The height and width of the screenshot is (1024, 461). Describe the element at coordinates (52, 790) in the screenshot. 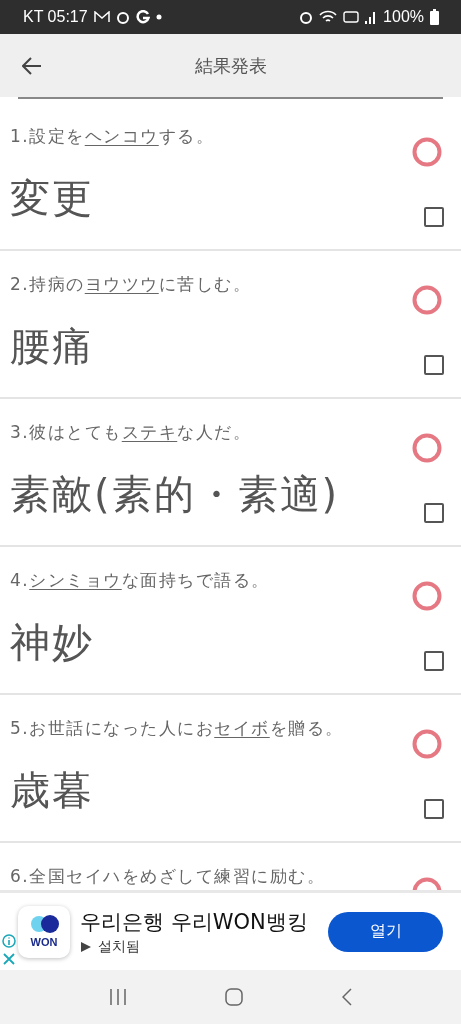

I see `answer-text: 歳暮` at that location.